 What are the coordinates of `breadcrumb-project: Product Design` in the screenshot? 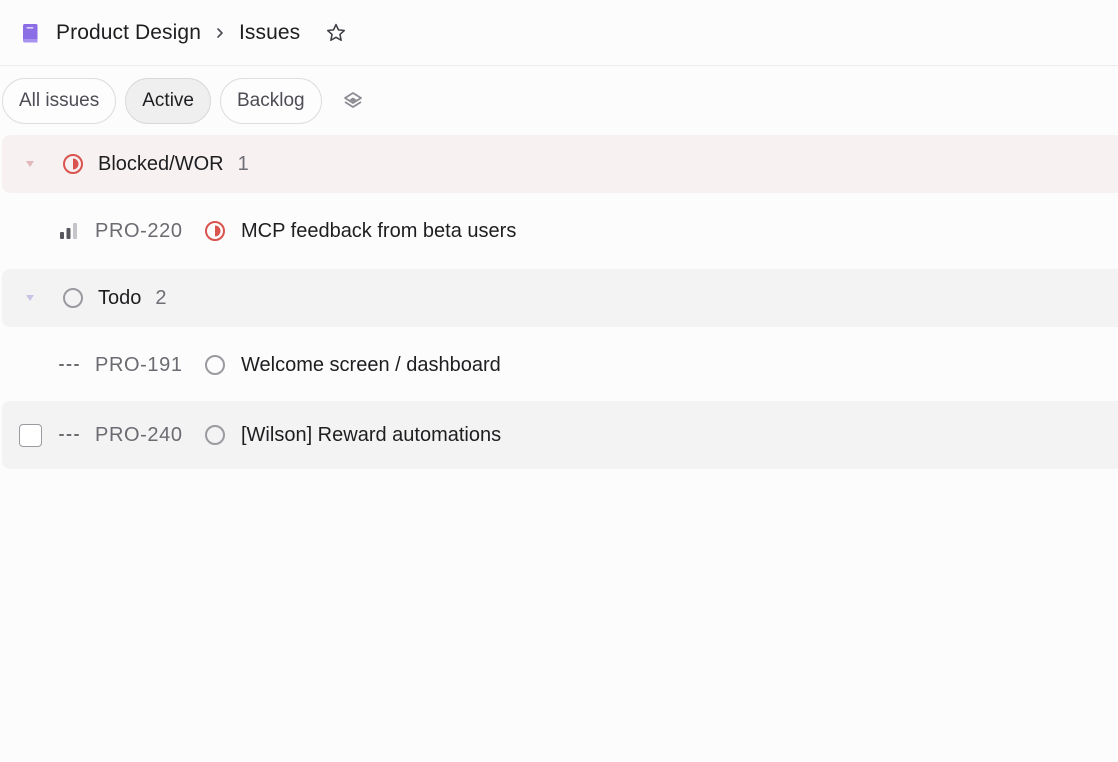 It's located at (128, 33).